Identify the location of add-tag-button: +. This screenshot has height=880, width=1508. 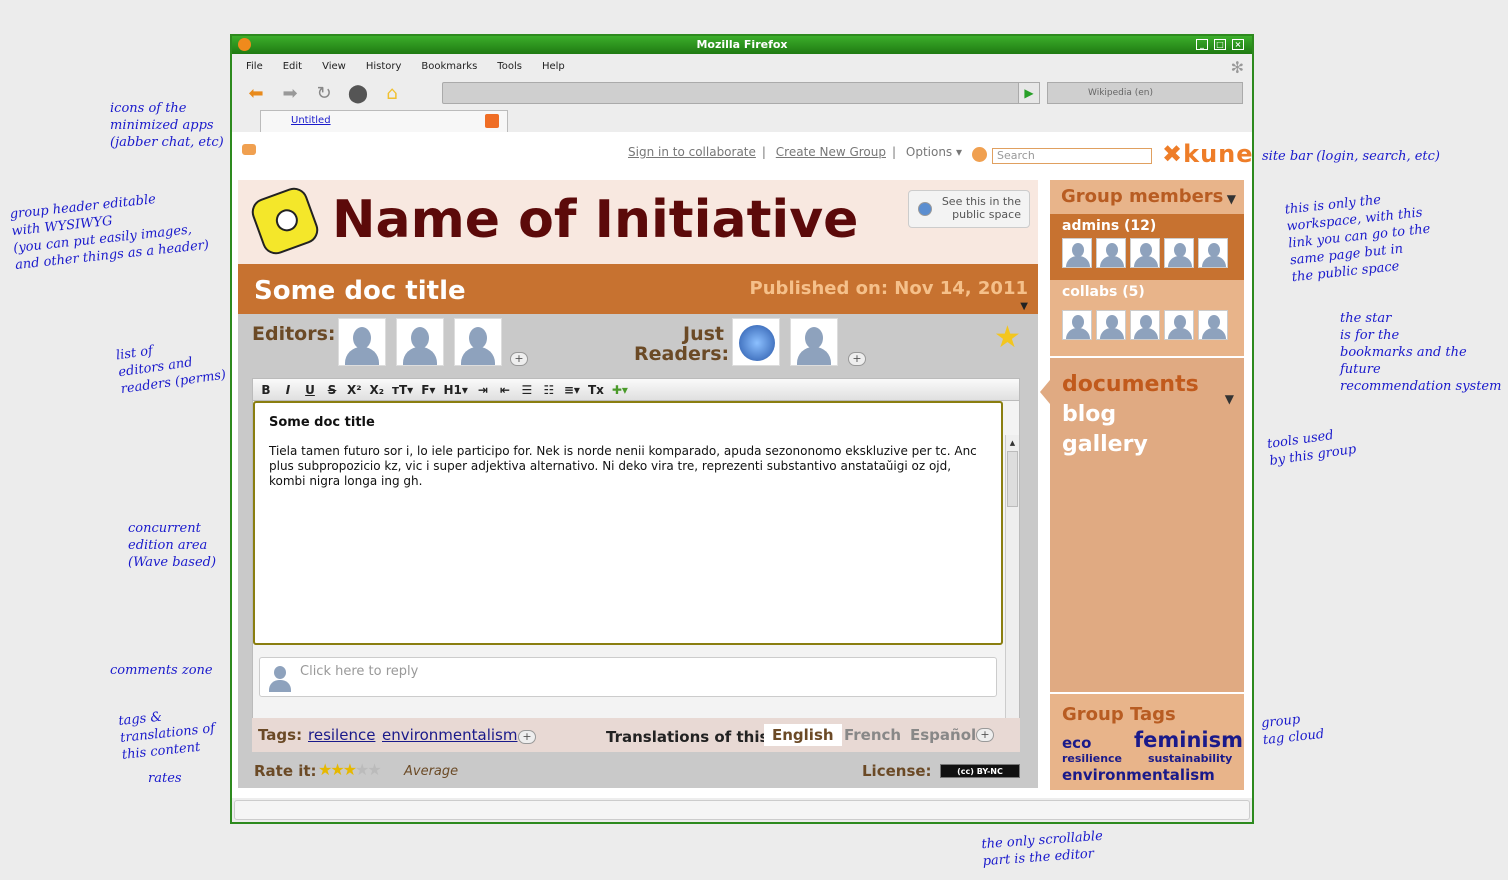
(527, 737).